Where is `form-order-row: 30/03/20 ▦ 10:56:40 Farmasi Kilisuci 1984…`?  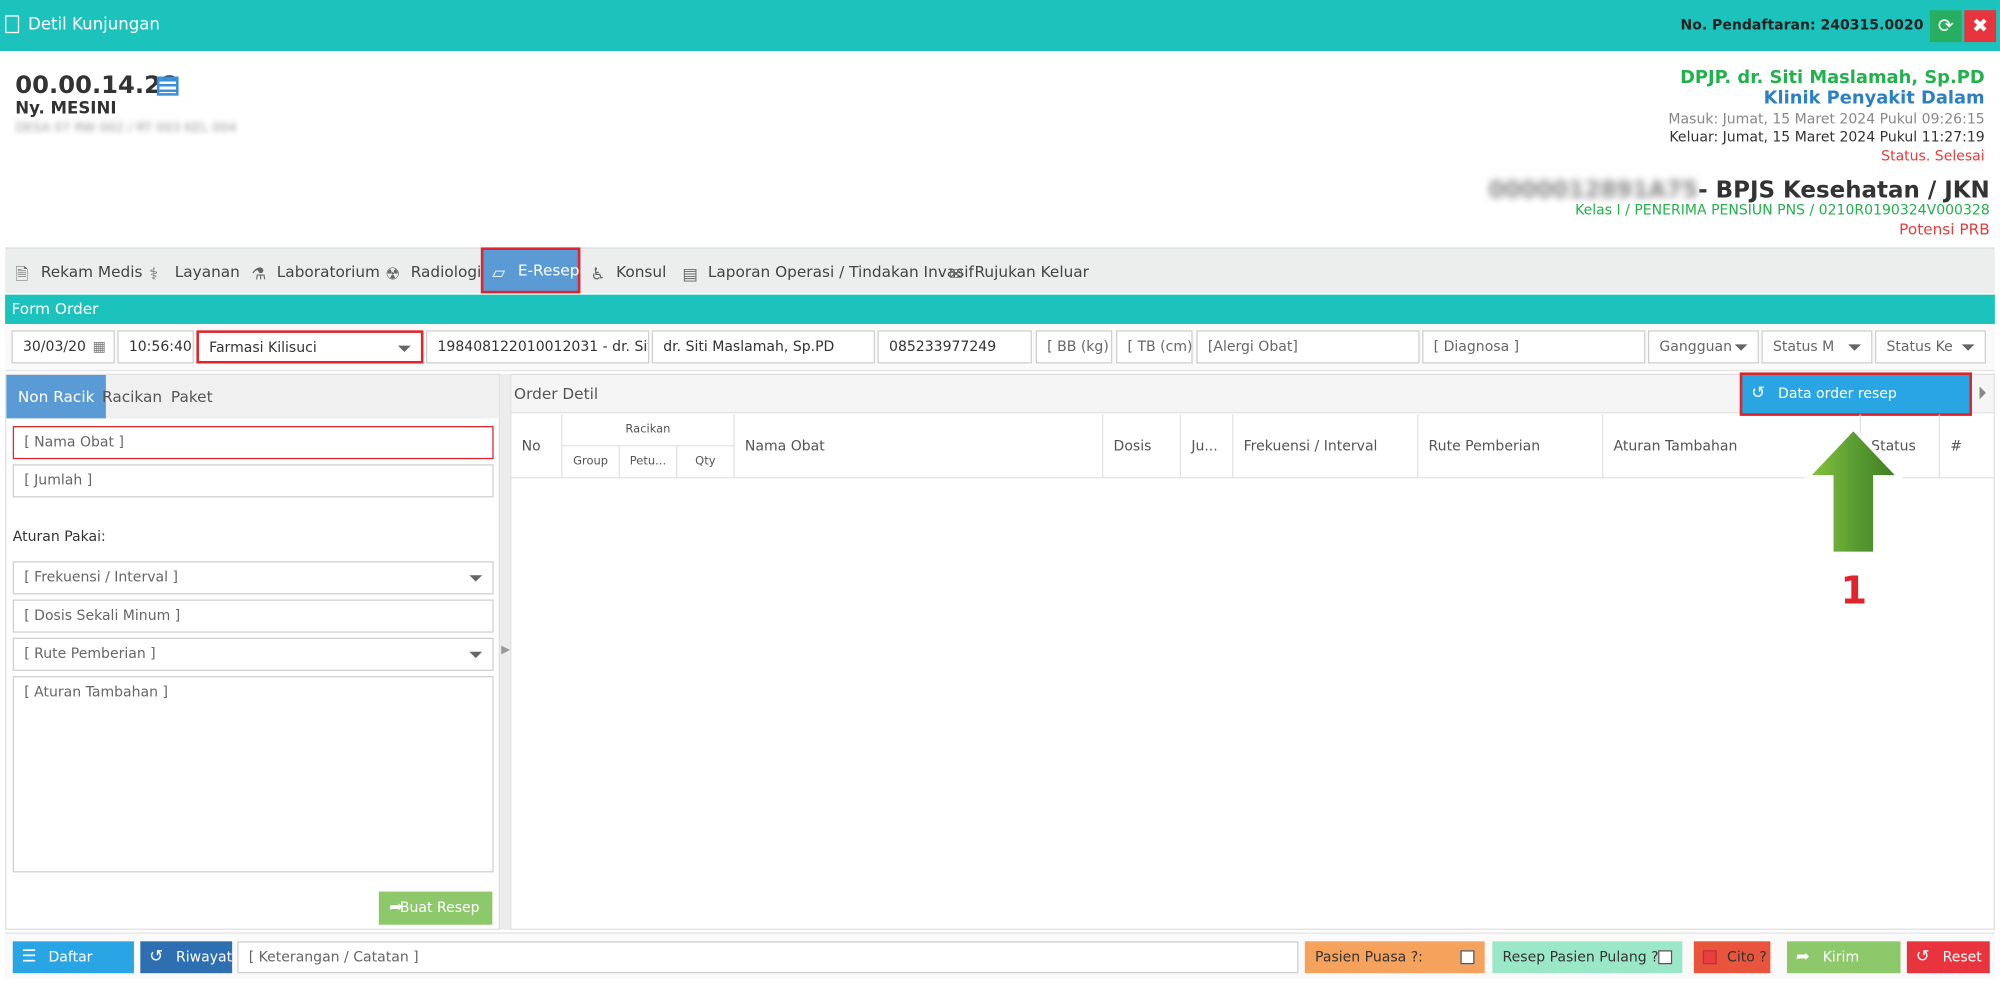 form-order-row: 30/03/20 ▦ 10:56:40 Farmasi Kilisuci 1984… is located at coordinates (1000, 347).